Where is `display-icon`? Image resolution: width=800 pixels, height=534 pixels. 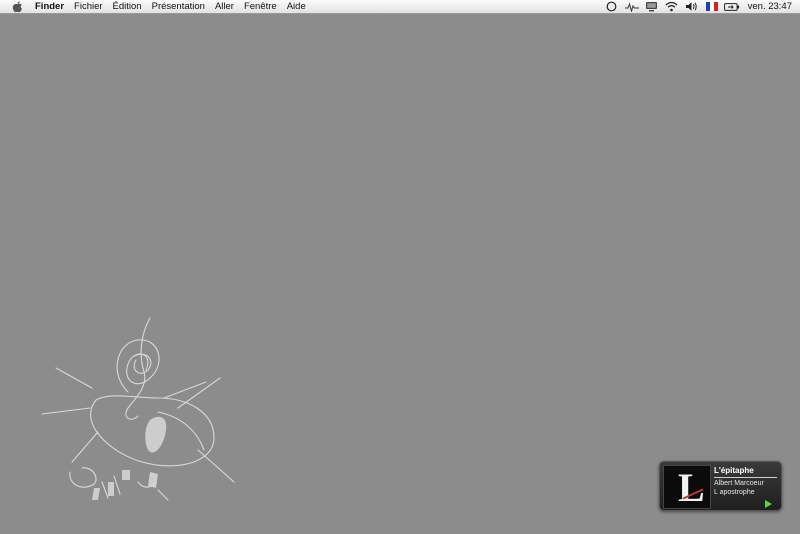 display-icon is located at coordinates (652, 7).